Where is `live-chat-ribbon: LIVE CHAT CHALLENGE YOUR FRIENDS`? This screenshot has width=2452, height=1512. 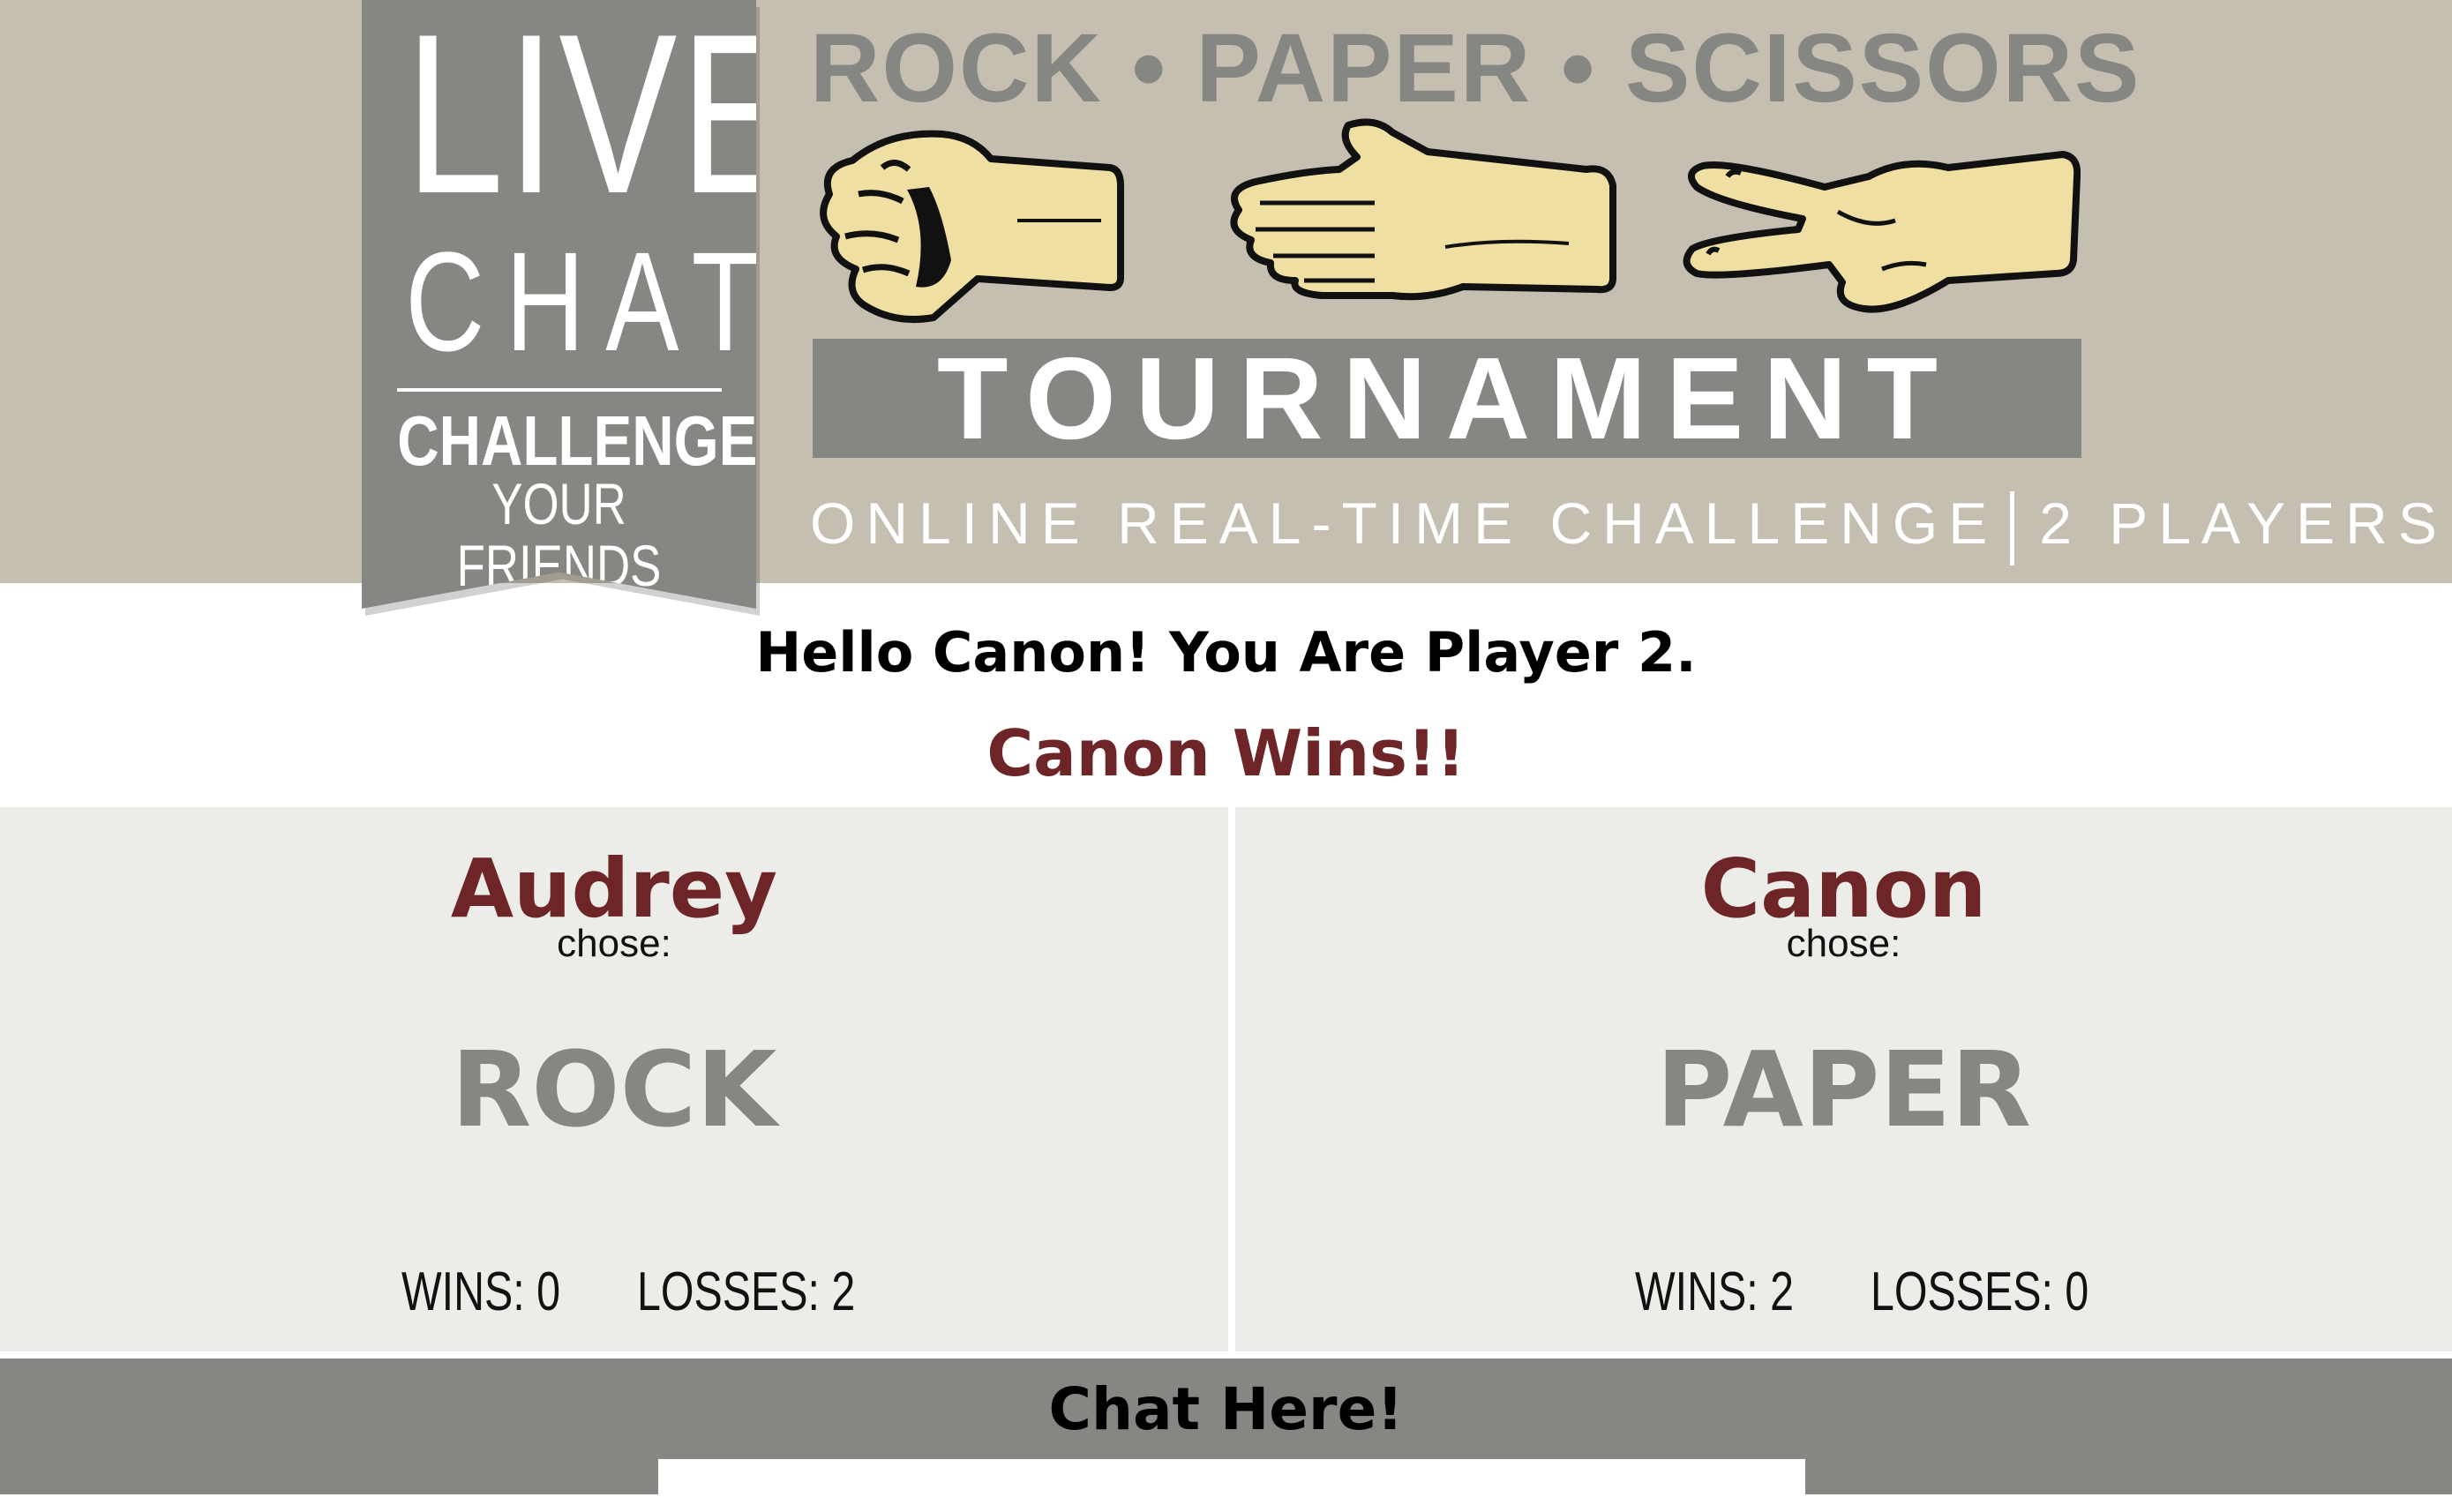
live-chat-ribbon: LIVE CHAT CHALLENGE YOUR FRIENDS is located at coordinates (559, 304).